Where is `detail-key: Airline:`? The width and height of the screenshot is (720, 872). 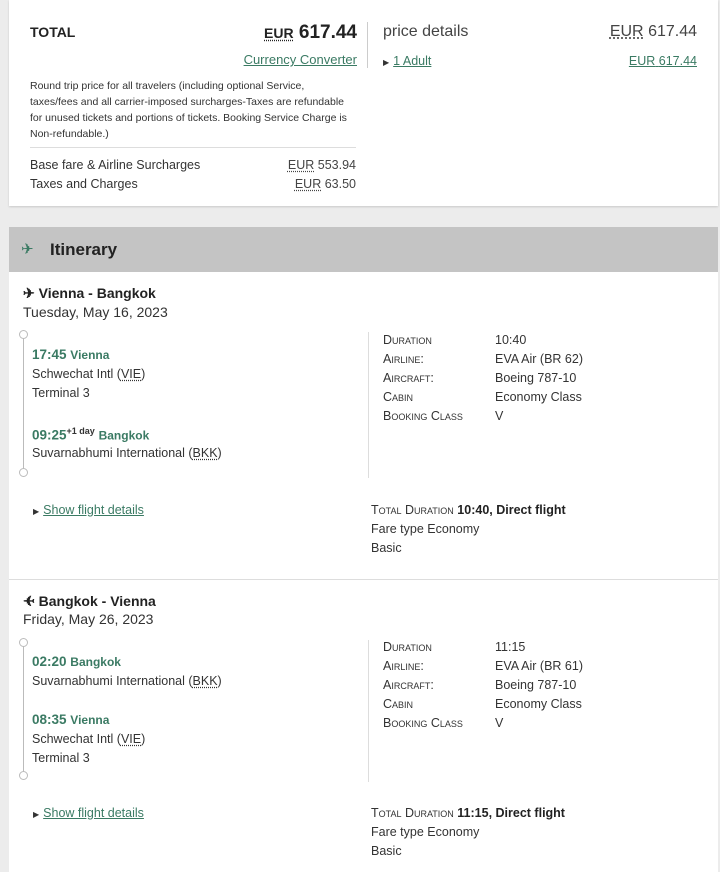
detail-key: Airline: is located at coordinates (403, 359).